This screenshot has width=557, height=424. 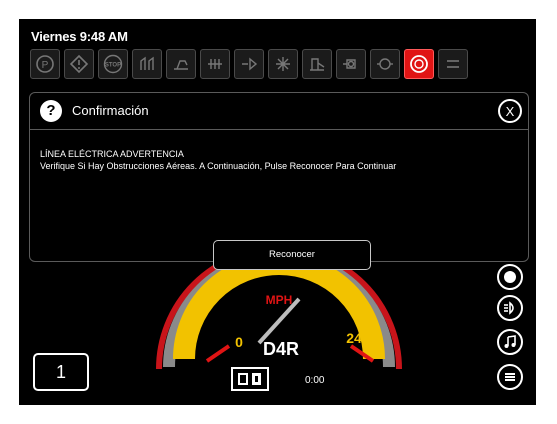 I want to click on seat-mode-icon, so click(x=250, y=379).